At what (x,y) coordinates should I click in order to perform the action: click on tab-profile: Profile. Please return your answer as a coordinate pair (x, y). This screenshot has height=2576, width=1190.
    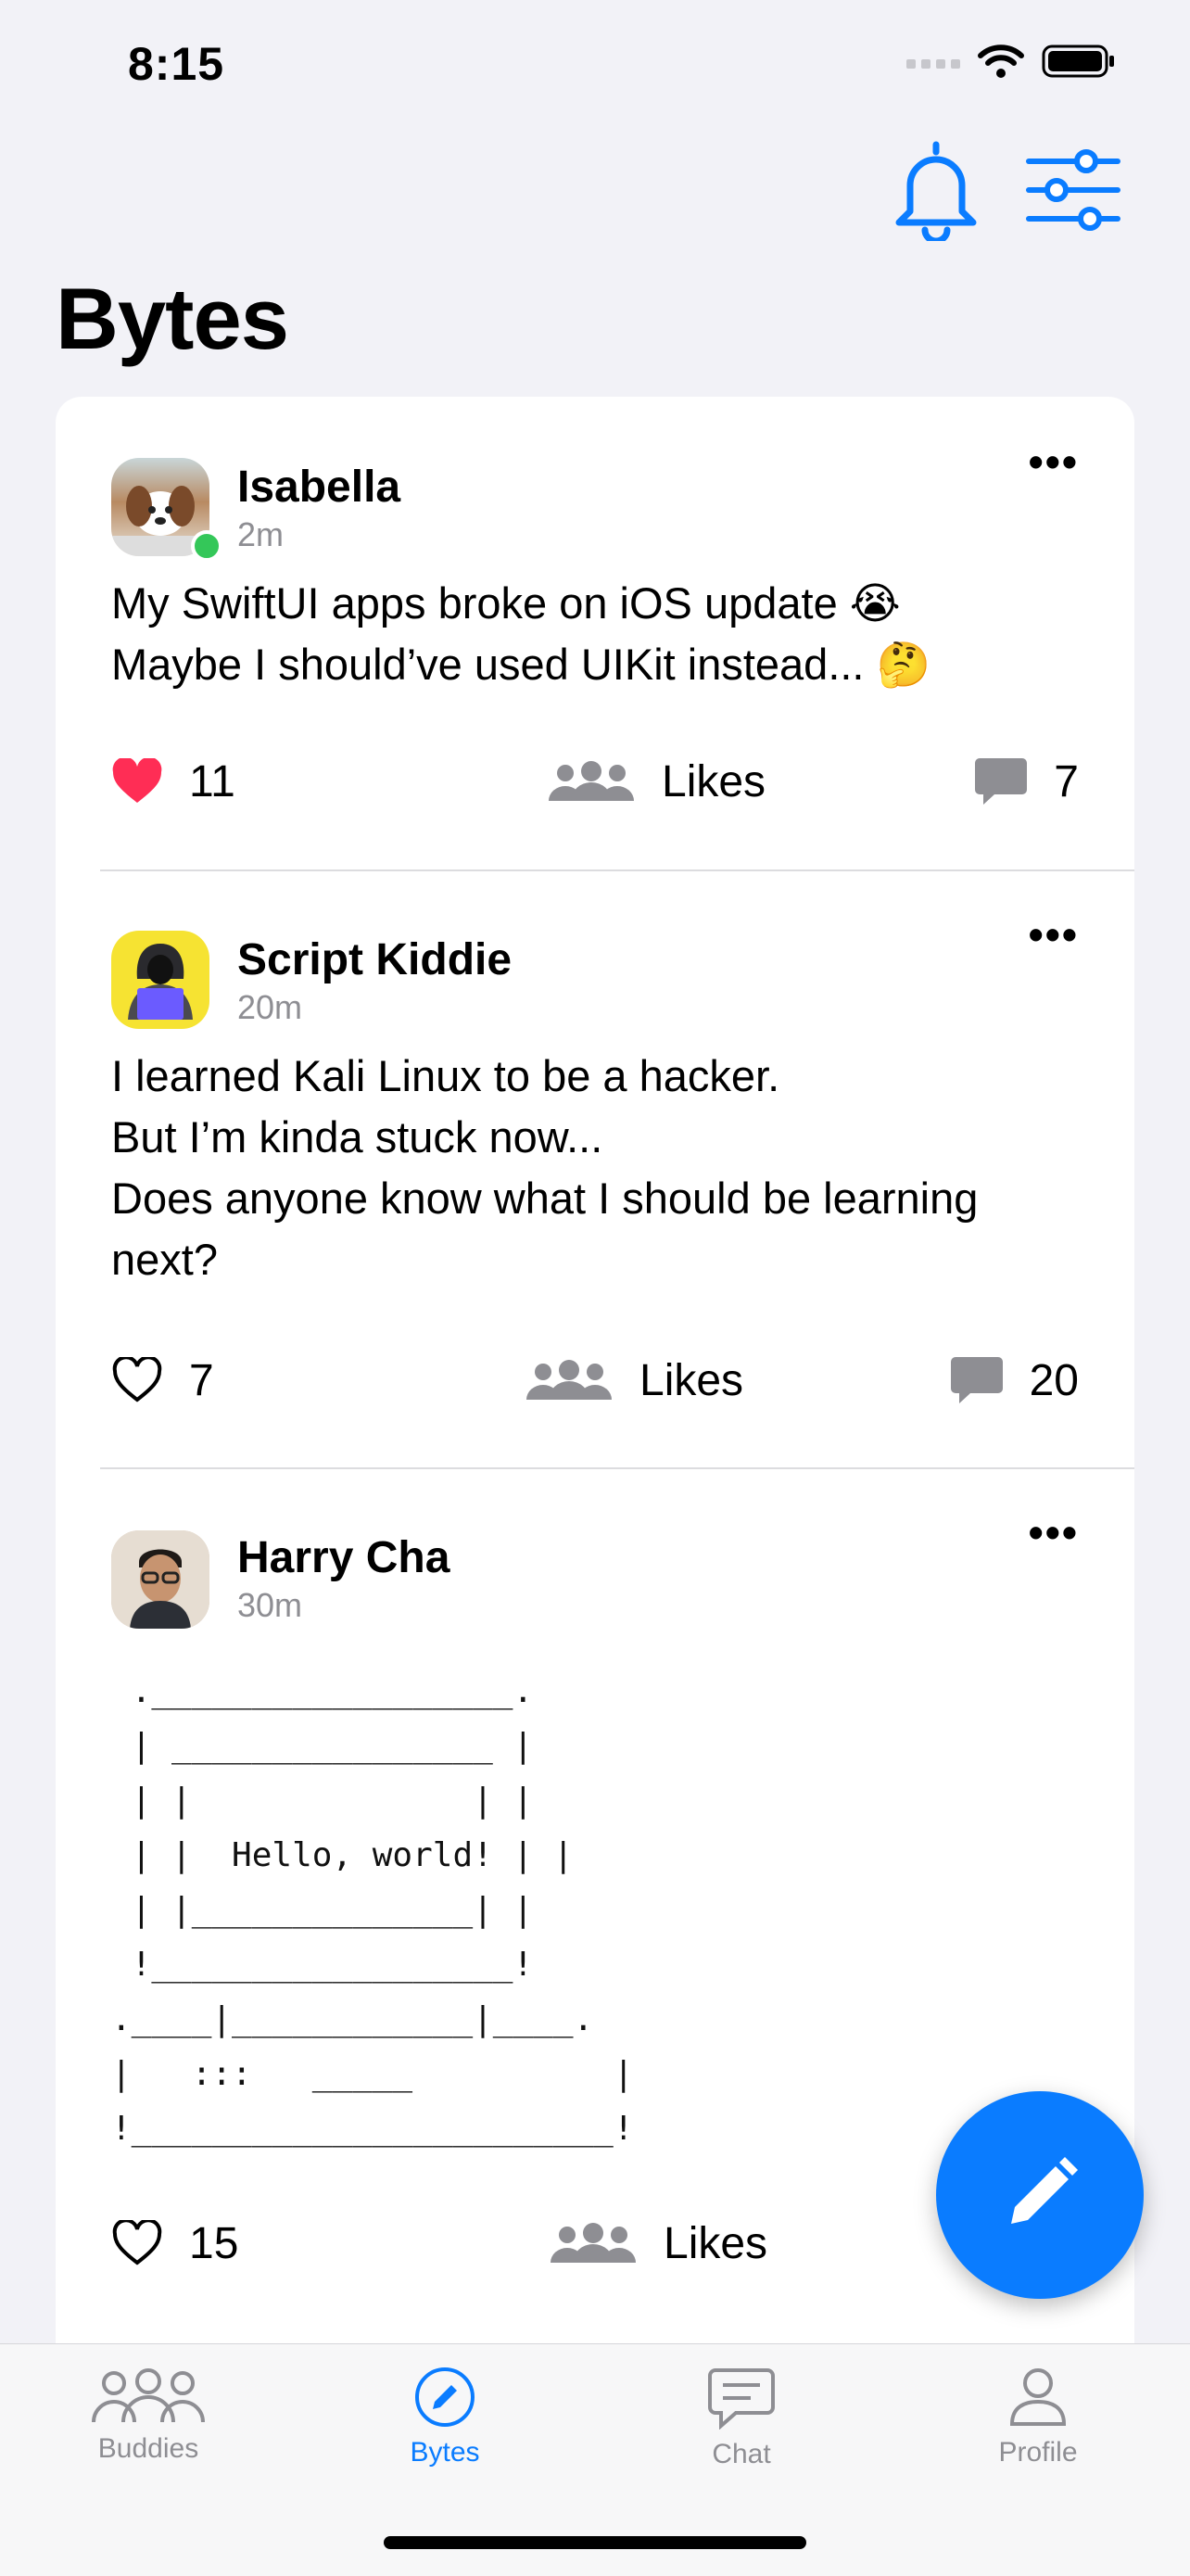
    Looking at the image, I should click on (1038, 2417).